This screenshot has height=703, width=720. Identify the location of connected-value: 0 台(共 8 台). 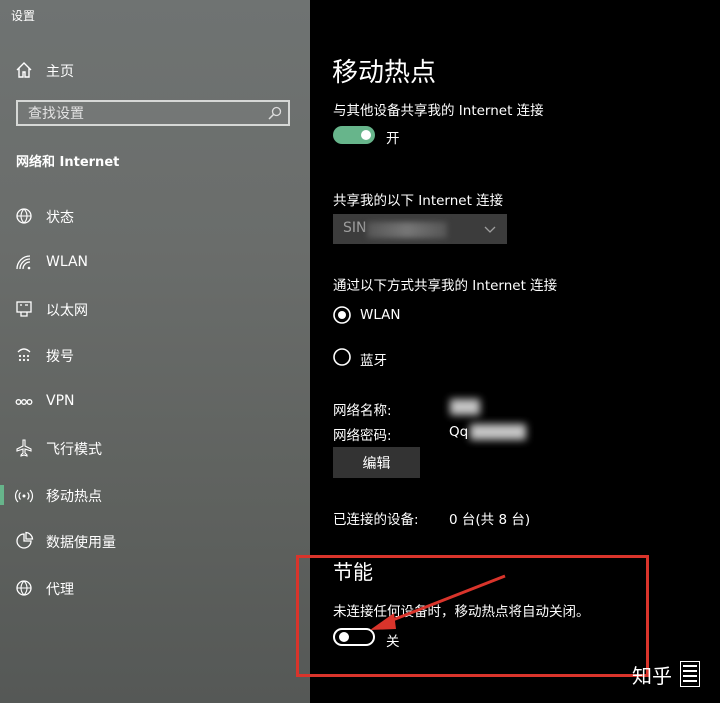
(490, 520).